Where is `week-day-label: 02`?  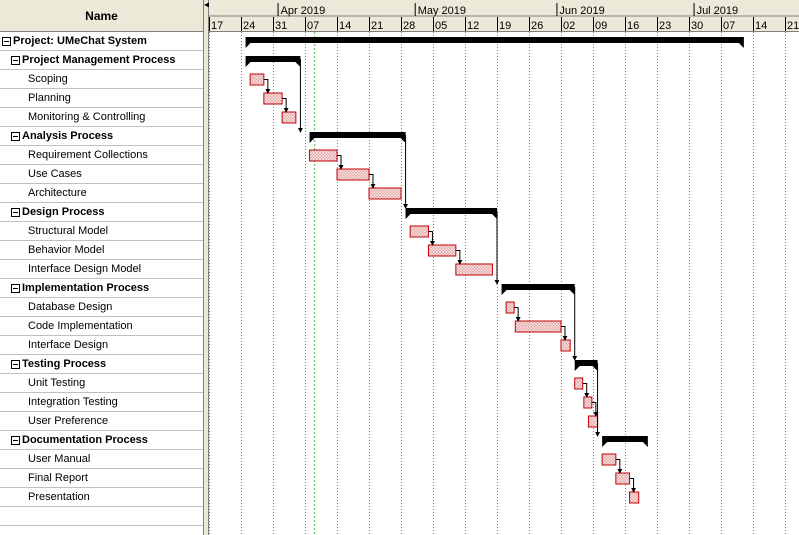 week-day-label: 02 is located at coordinates (569, 26).